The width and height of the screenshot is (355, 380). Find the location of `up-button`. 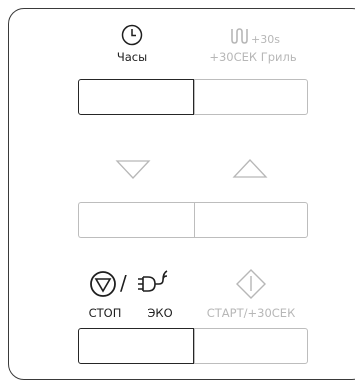

up-button is located at coordinates (251, 220).